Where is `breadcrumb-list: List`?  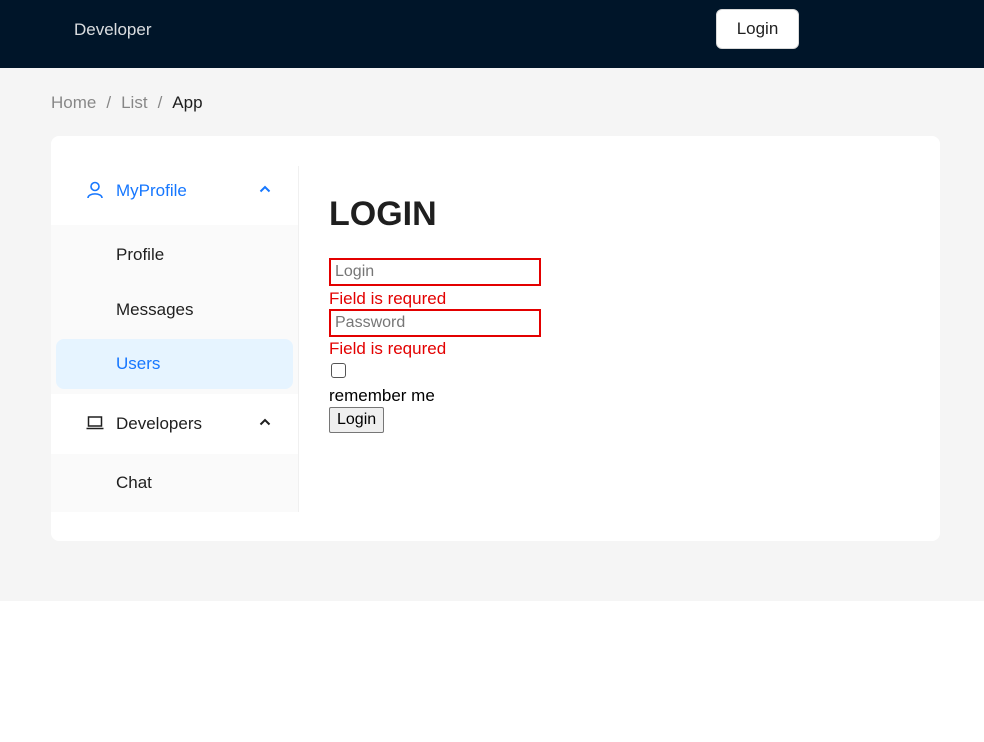 breadcrumb-list: List is located at coordinates (134, 103).